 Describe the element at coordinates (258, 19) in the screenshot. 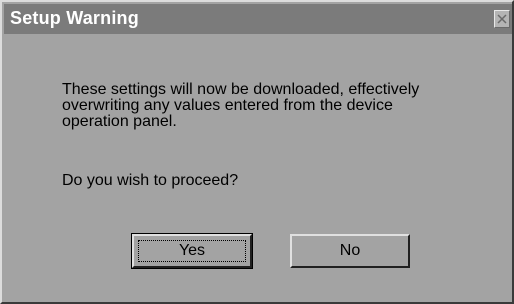

I see `title-bar: Setup Warning` at that location.